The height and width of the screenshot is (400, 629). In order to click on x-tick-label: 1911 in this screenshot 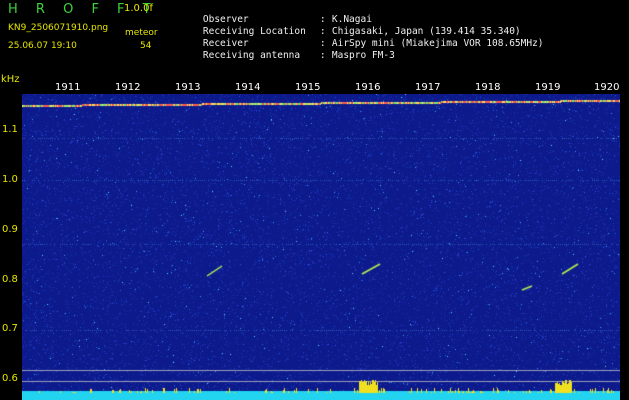, I will do `click(68, 87)`.